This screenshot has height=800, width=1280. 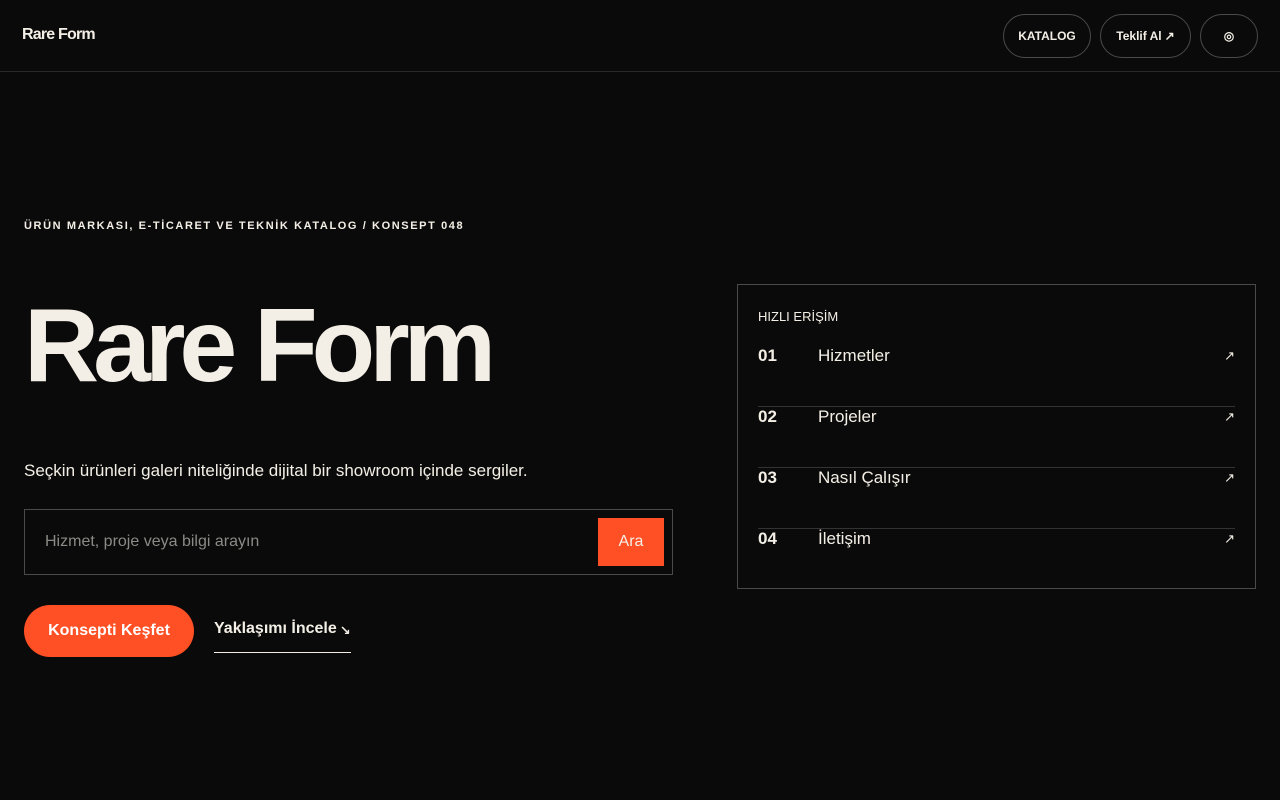 I want to click on quick-access-item-contact: 04 İletişim ↗, so click(x=996, y=559).